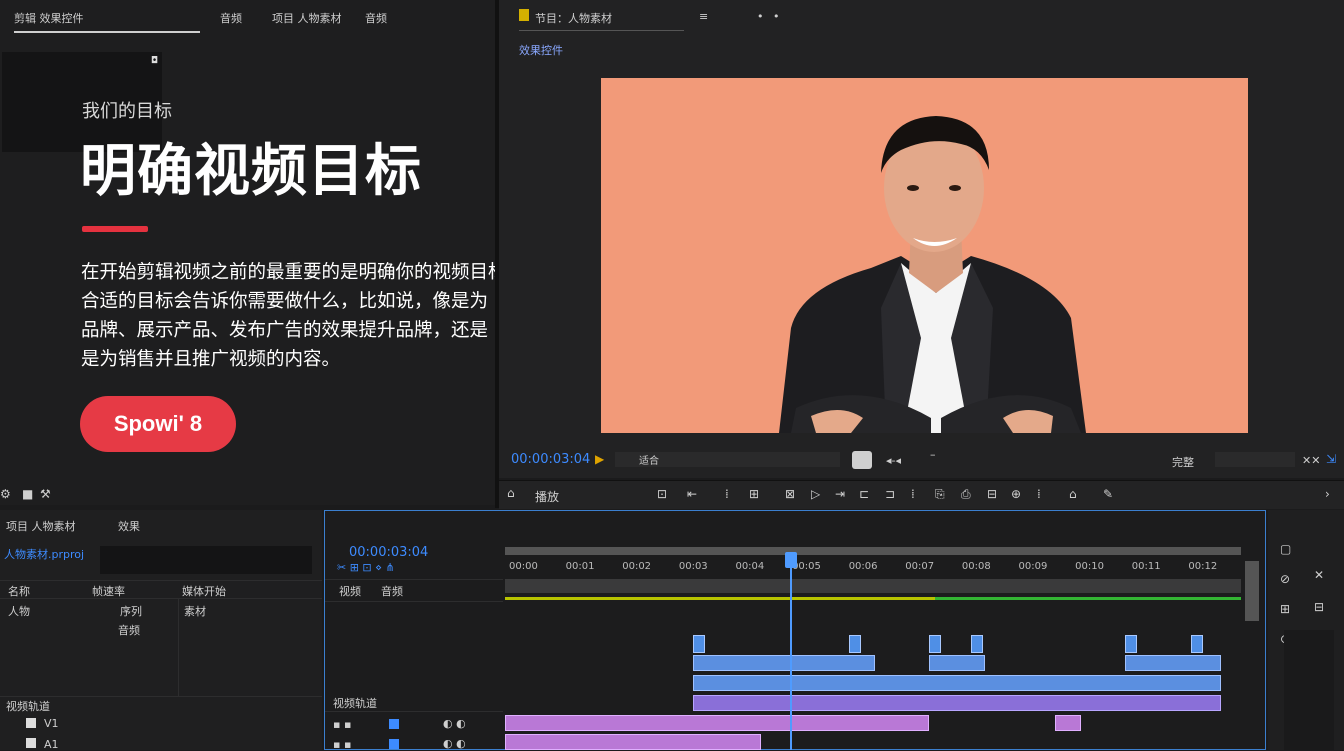 The width and height of the screenshot is (1344, 751). What do you see at coordinates (693, 566) in the screenshot?
I see `ruler-tick-label: 00:03` at bounding box center [693, 566].